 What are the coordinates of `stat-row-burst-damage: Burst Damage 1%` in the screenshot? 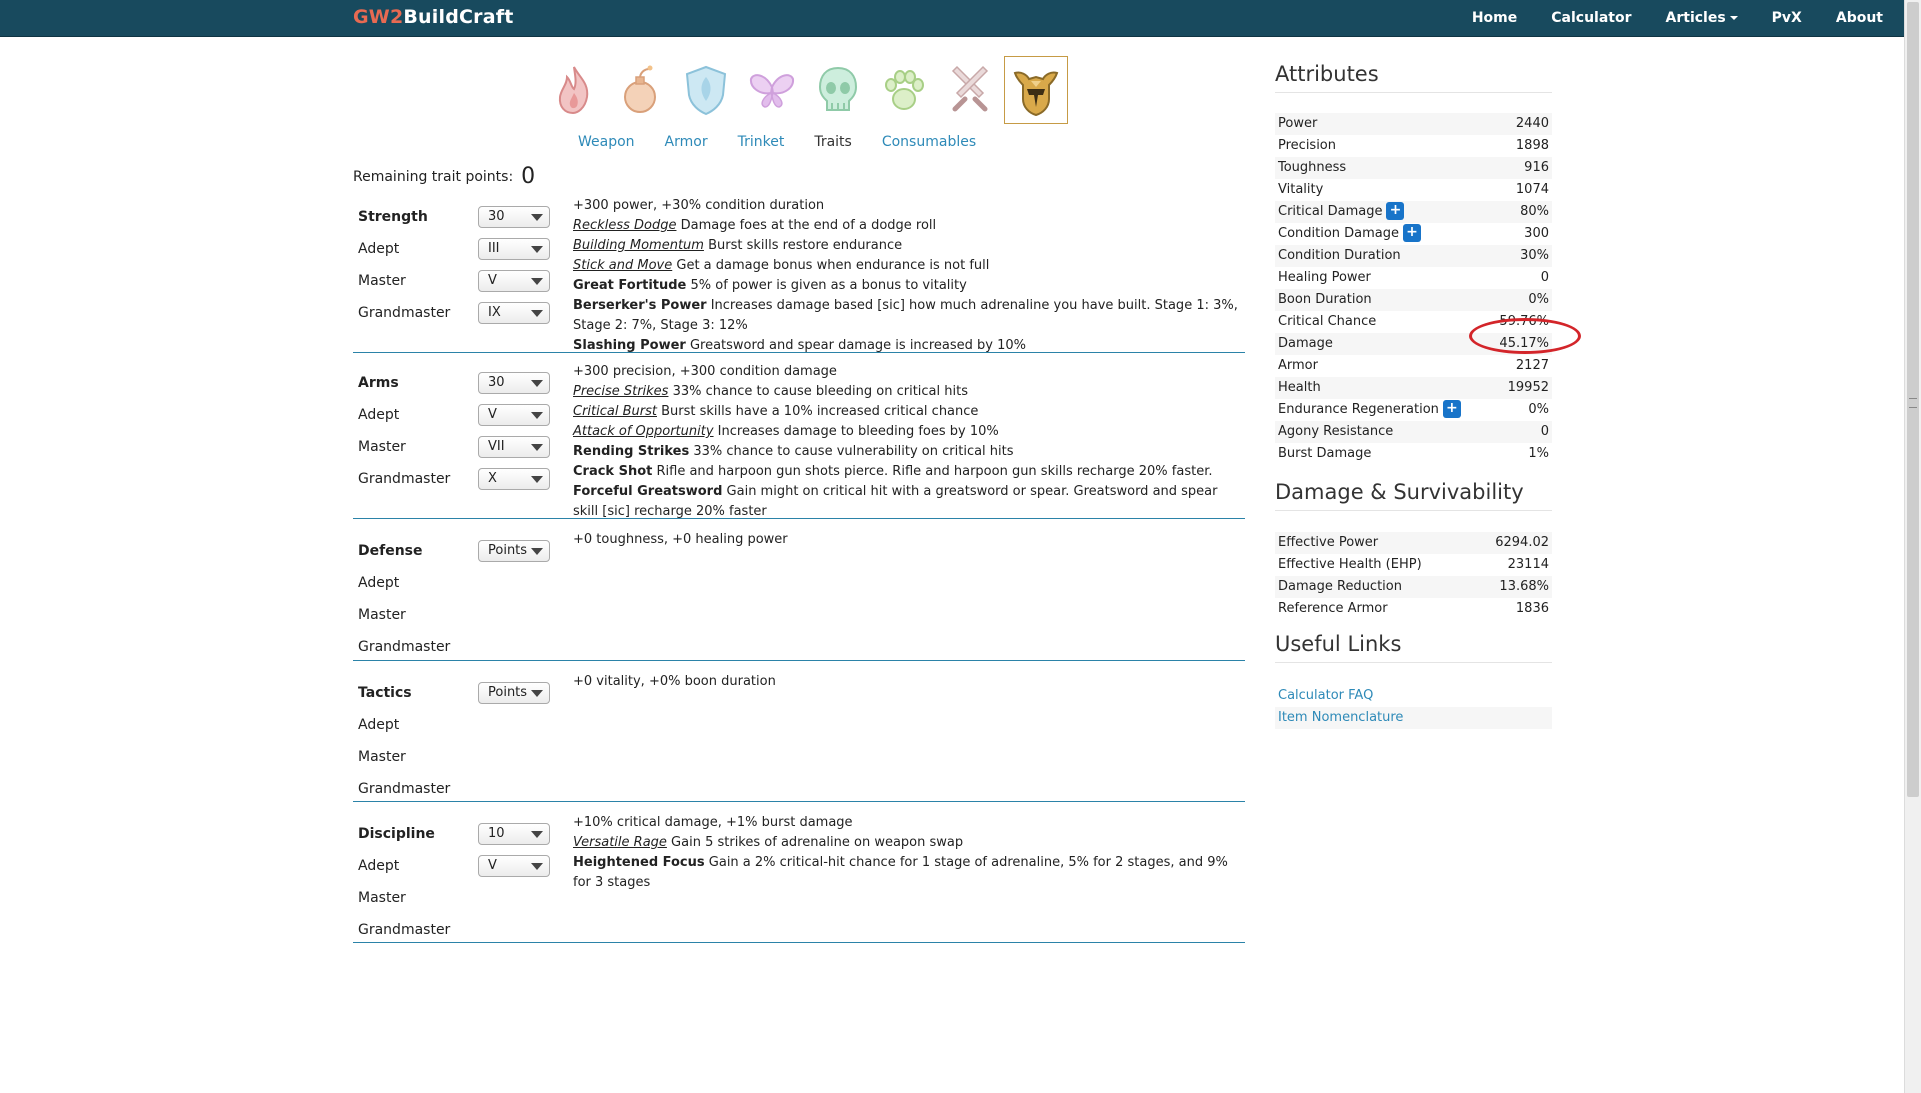 It's located at (1413, 454).